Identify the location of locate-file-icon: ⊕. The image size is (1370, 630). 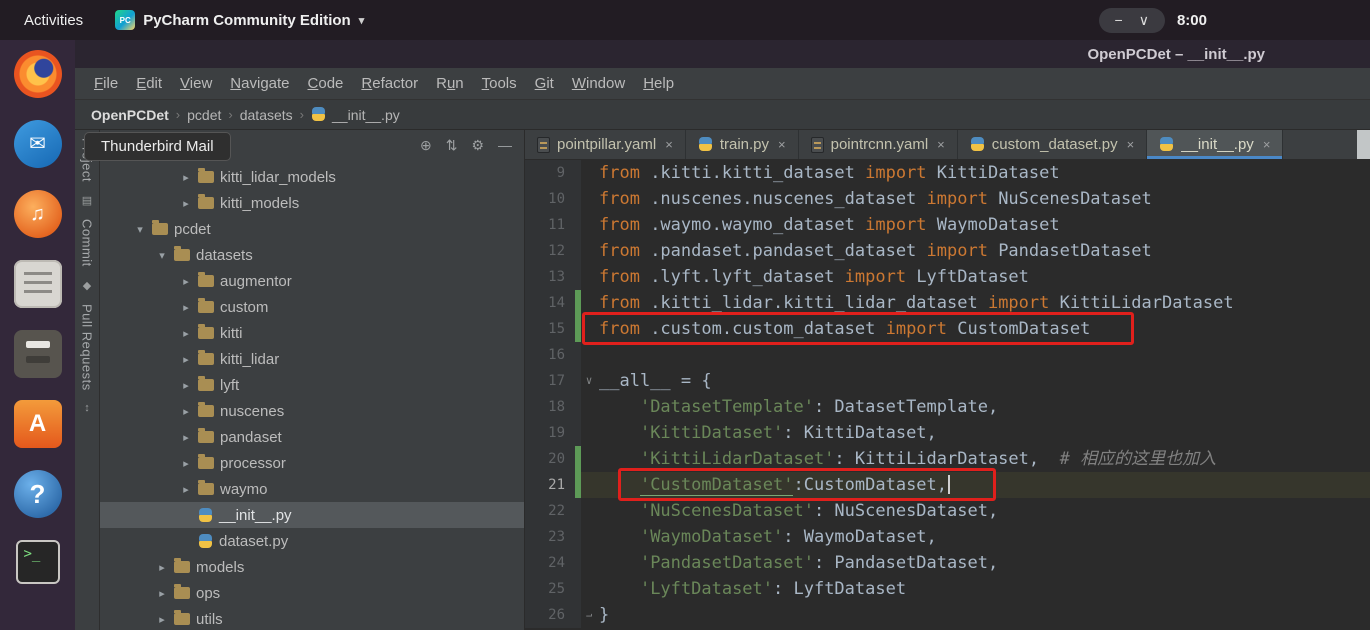
(426, 145).